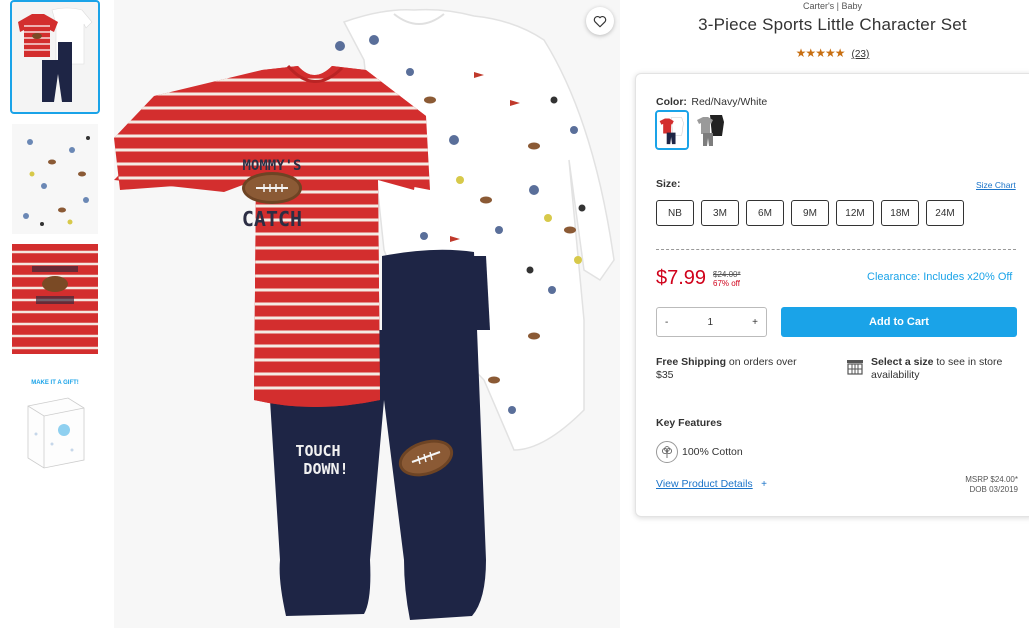  What do you see at coordinates (272, 219) in the screenshot?
I see `shirt-text-line2: CATCH` at bounding box center [272, 219].